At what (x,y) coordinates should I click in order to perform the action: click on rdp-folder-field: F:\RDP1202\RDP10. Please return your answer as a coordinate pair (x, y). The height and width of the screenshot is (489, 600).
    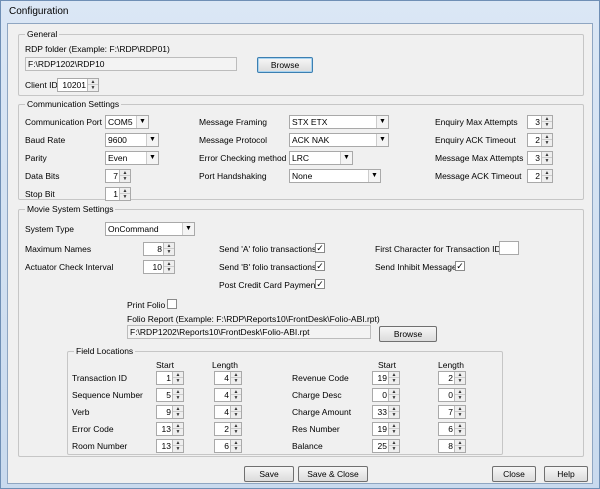
    Looking at the image, I should click on (131, 64).